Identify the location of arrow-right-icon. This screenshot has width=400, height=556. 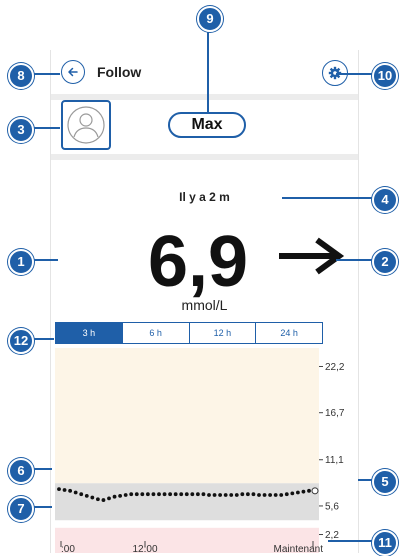
(312, 256).